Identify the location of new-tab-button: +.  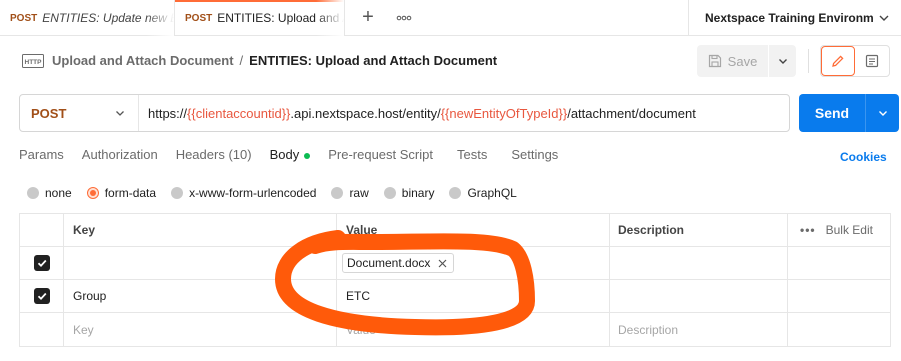
(368, 18).